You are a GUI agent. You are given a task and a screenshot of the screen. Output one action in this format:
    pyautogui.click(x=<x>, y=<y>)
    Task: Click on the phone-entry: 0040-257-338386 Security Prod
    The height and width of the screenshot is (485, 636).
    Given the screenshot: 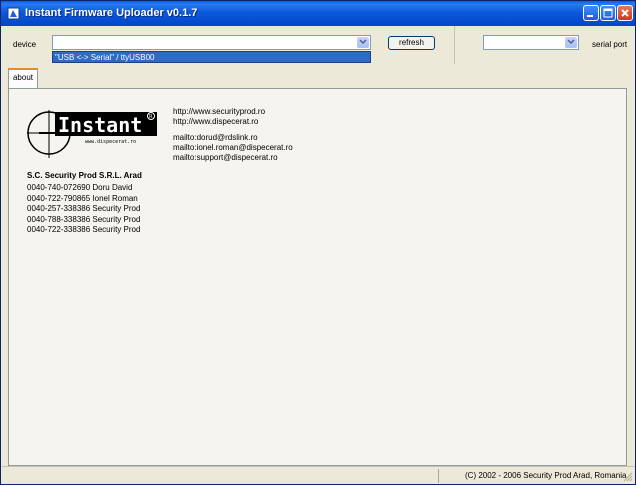 What is the action you would take?
    pyautogui.click(x=84, y=208)
    